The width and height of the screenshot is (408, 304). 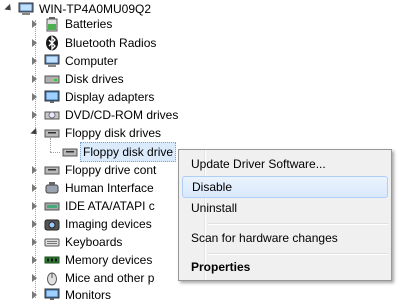 What do you see at coordinates (52, 188) in the screenshot?
I see `human-interface-icon` at bounding box center [52, 188].